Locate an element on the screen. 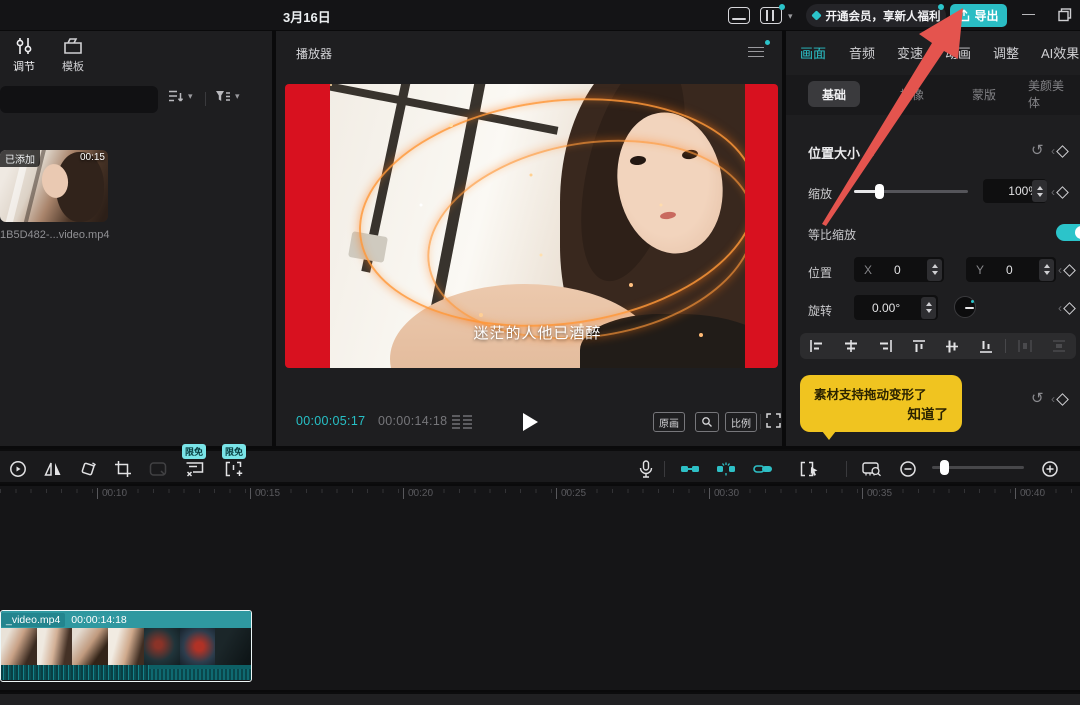 This screenshot has width=1080, height=705. aspect-ratio-button: 比例 is located at coordinates (741, 422).